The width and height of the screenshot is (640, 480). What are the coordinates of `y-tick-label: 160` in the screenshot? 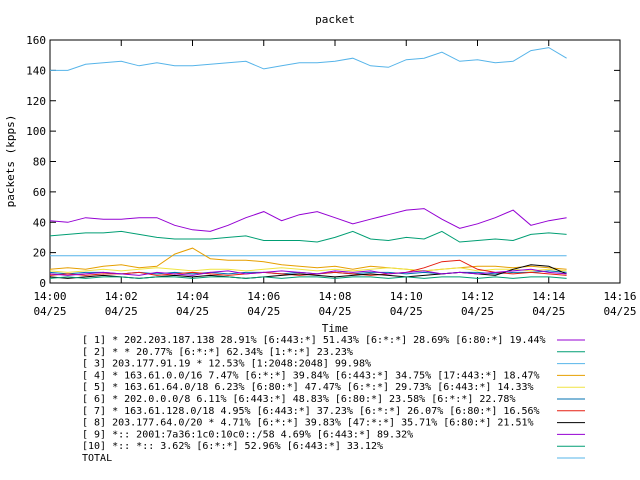 It's located at (36, 40).